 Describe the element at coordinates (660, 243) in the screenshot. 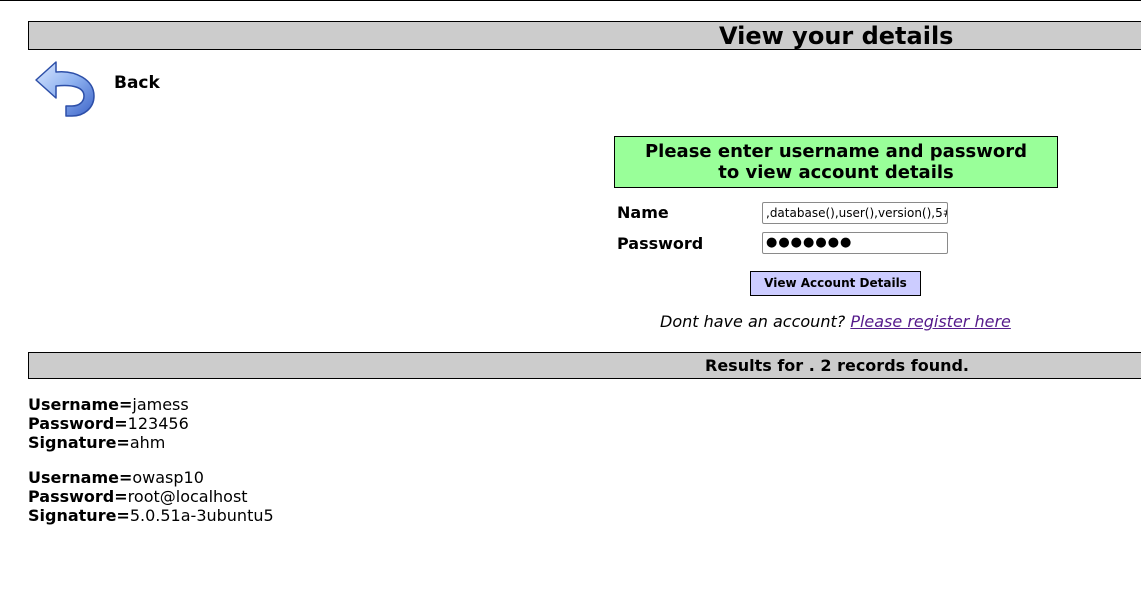

I see `password-label: Password` at that location.